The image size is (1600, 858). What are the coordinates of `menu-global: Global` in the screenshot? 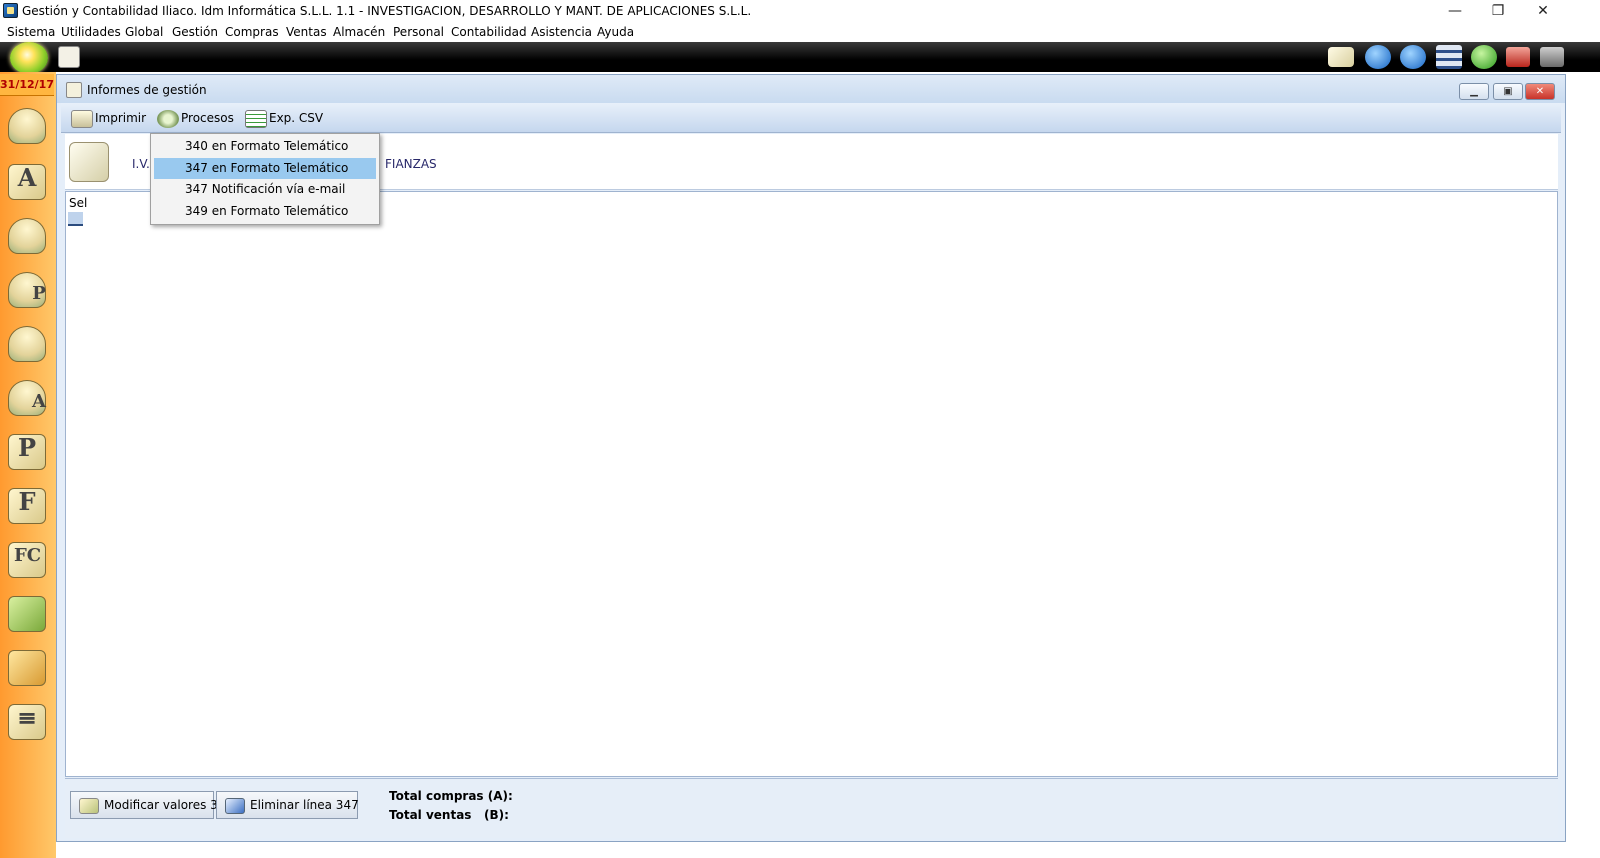 It's located at (144, 32).